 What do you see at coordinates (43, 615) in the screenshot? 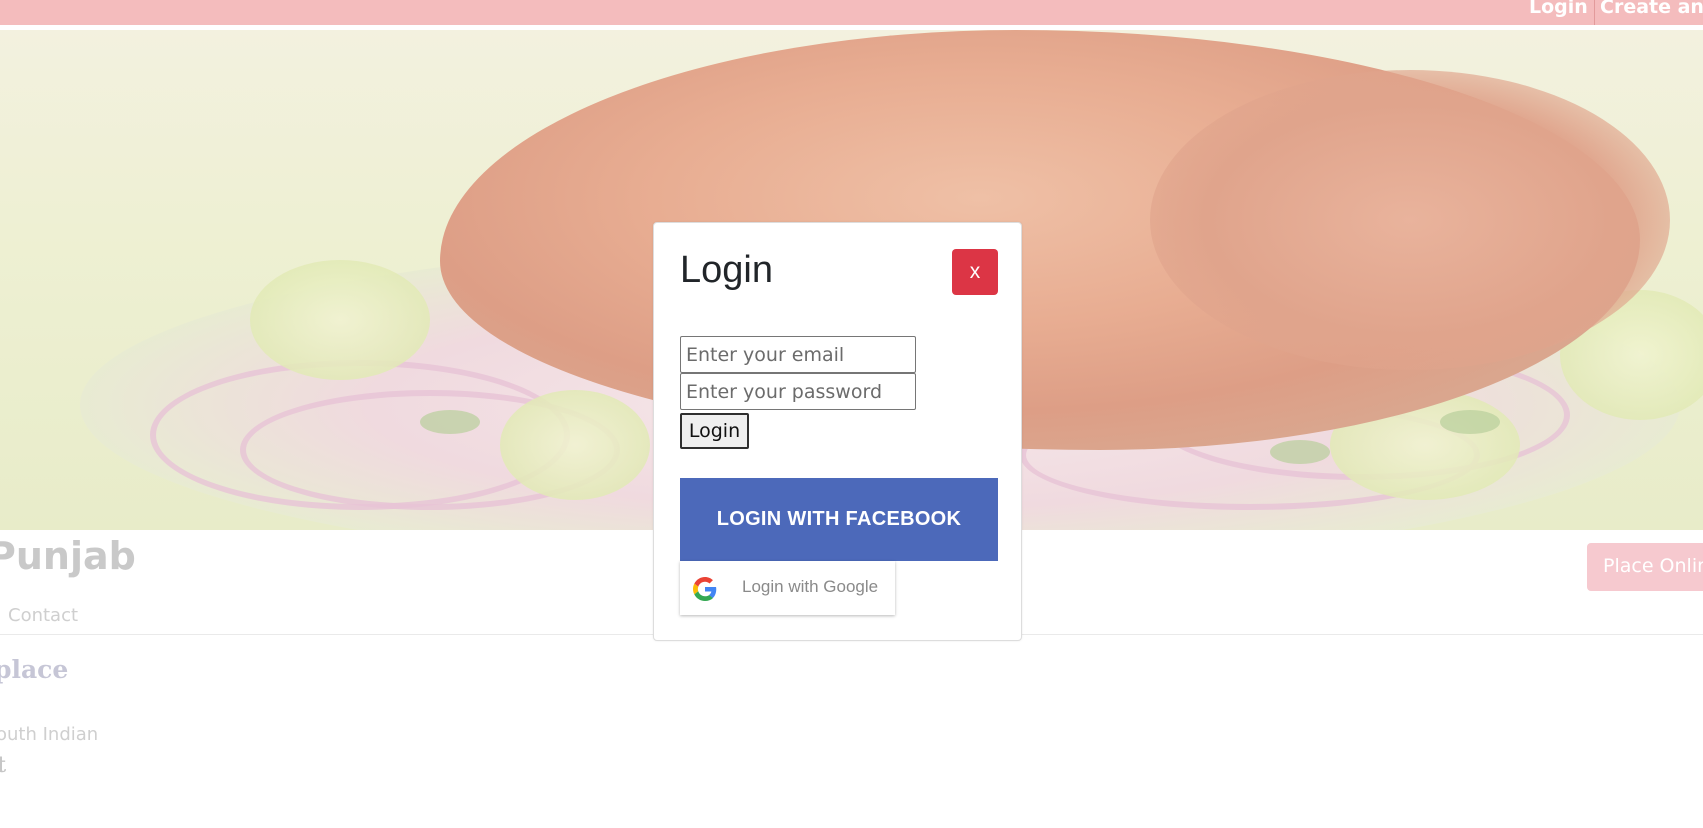
I see `tab-contact: Contact` at bounding box center [43, 615].